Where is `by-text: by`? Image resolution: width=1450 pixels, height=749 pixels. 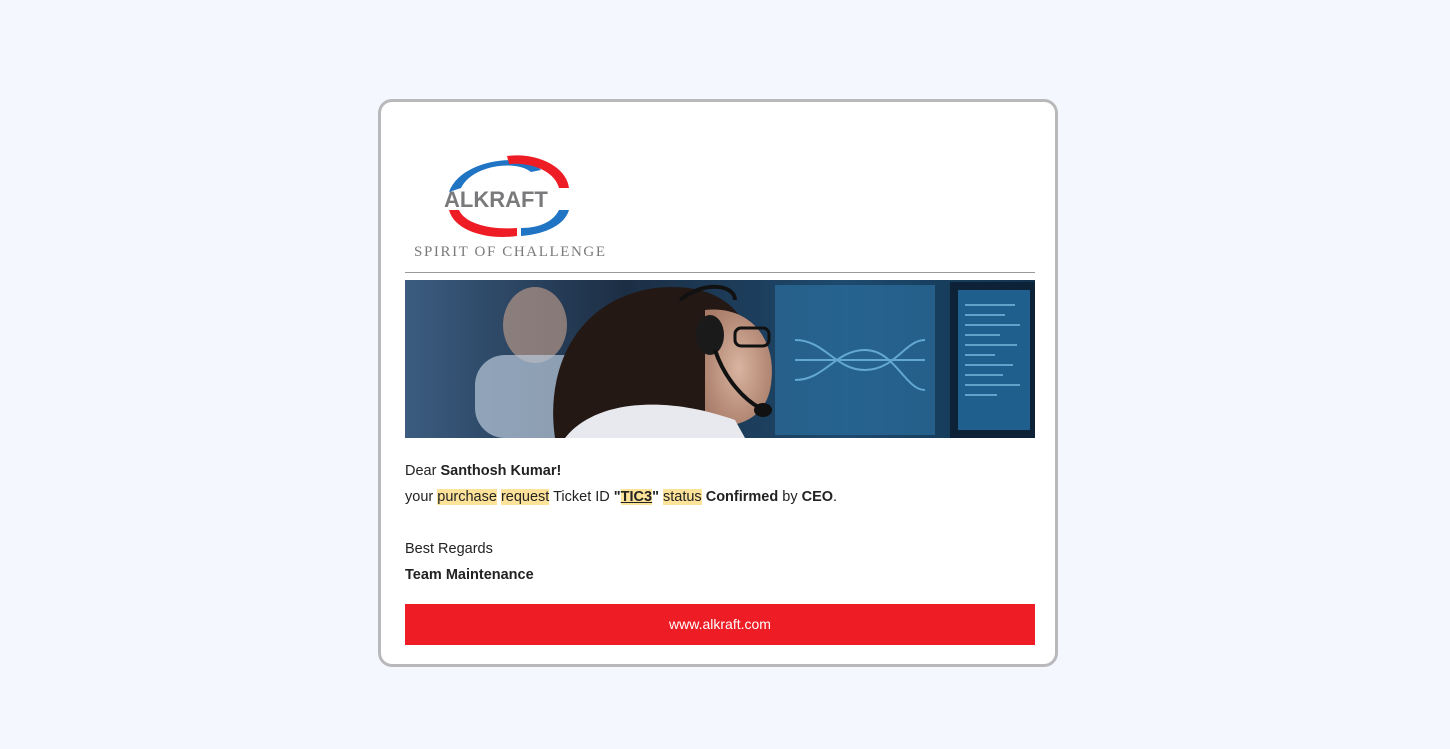 by-text: by is located at coordinates (790, 497).